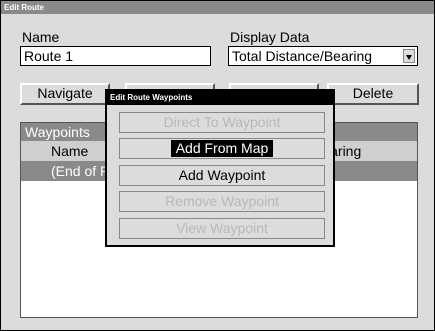 This screenshot has height=331, width=435. I want to click on delete-button: Delete, so click(373, 94).